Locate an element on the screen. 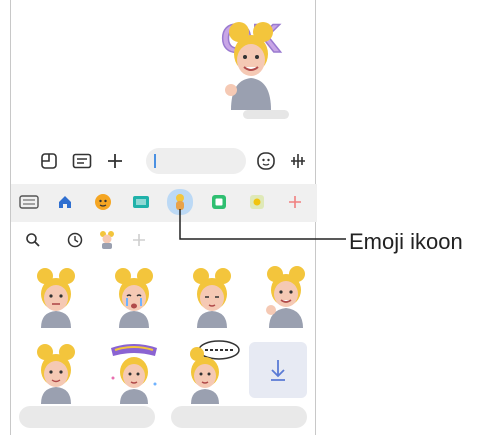  plus-icon is located at coordinates (115, 161).